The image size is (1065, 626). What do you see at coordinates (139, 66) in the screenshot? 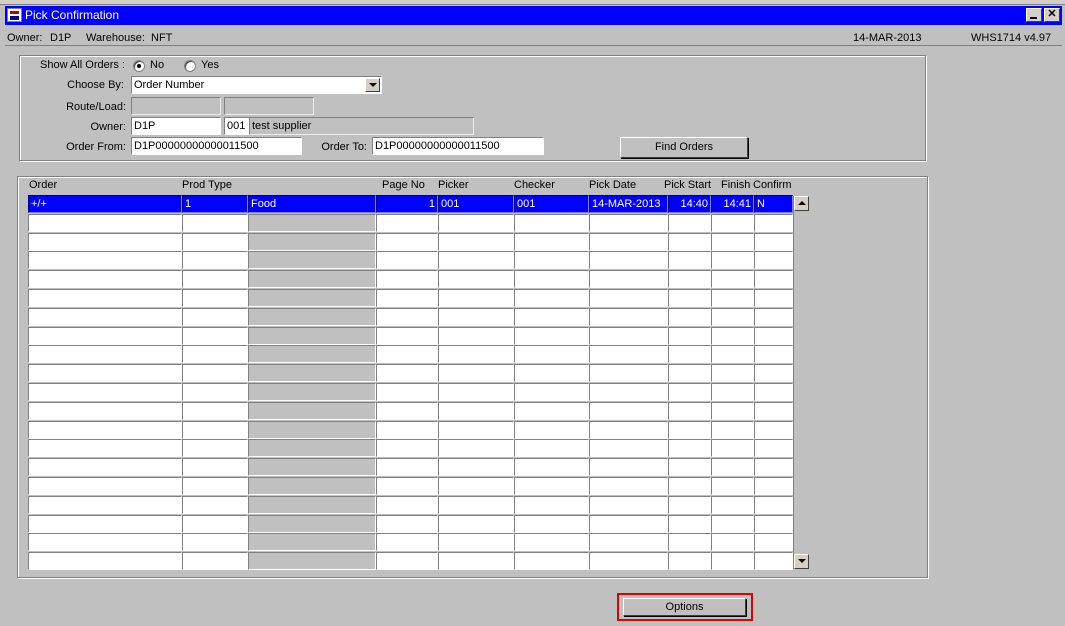
I see `show-all-no-radio` at bounding box center [139, 66].